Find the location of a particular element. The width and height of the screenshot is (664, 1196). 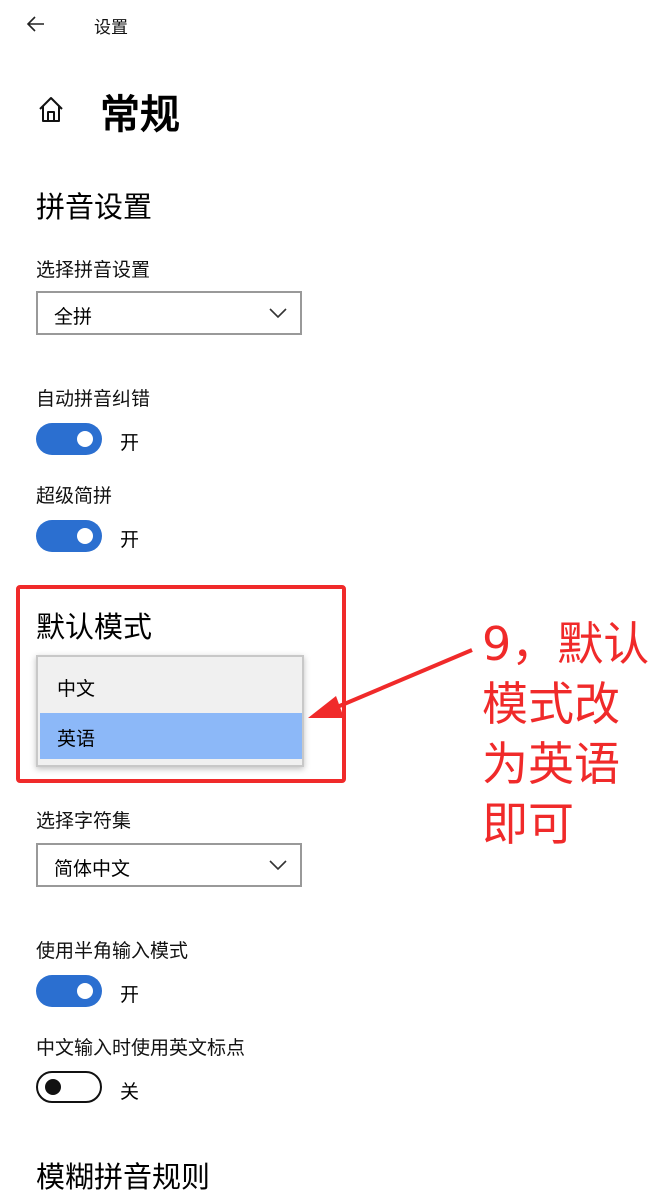

annotation-line: 9，默认 is located at coordinates (566, 644).